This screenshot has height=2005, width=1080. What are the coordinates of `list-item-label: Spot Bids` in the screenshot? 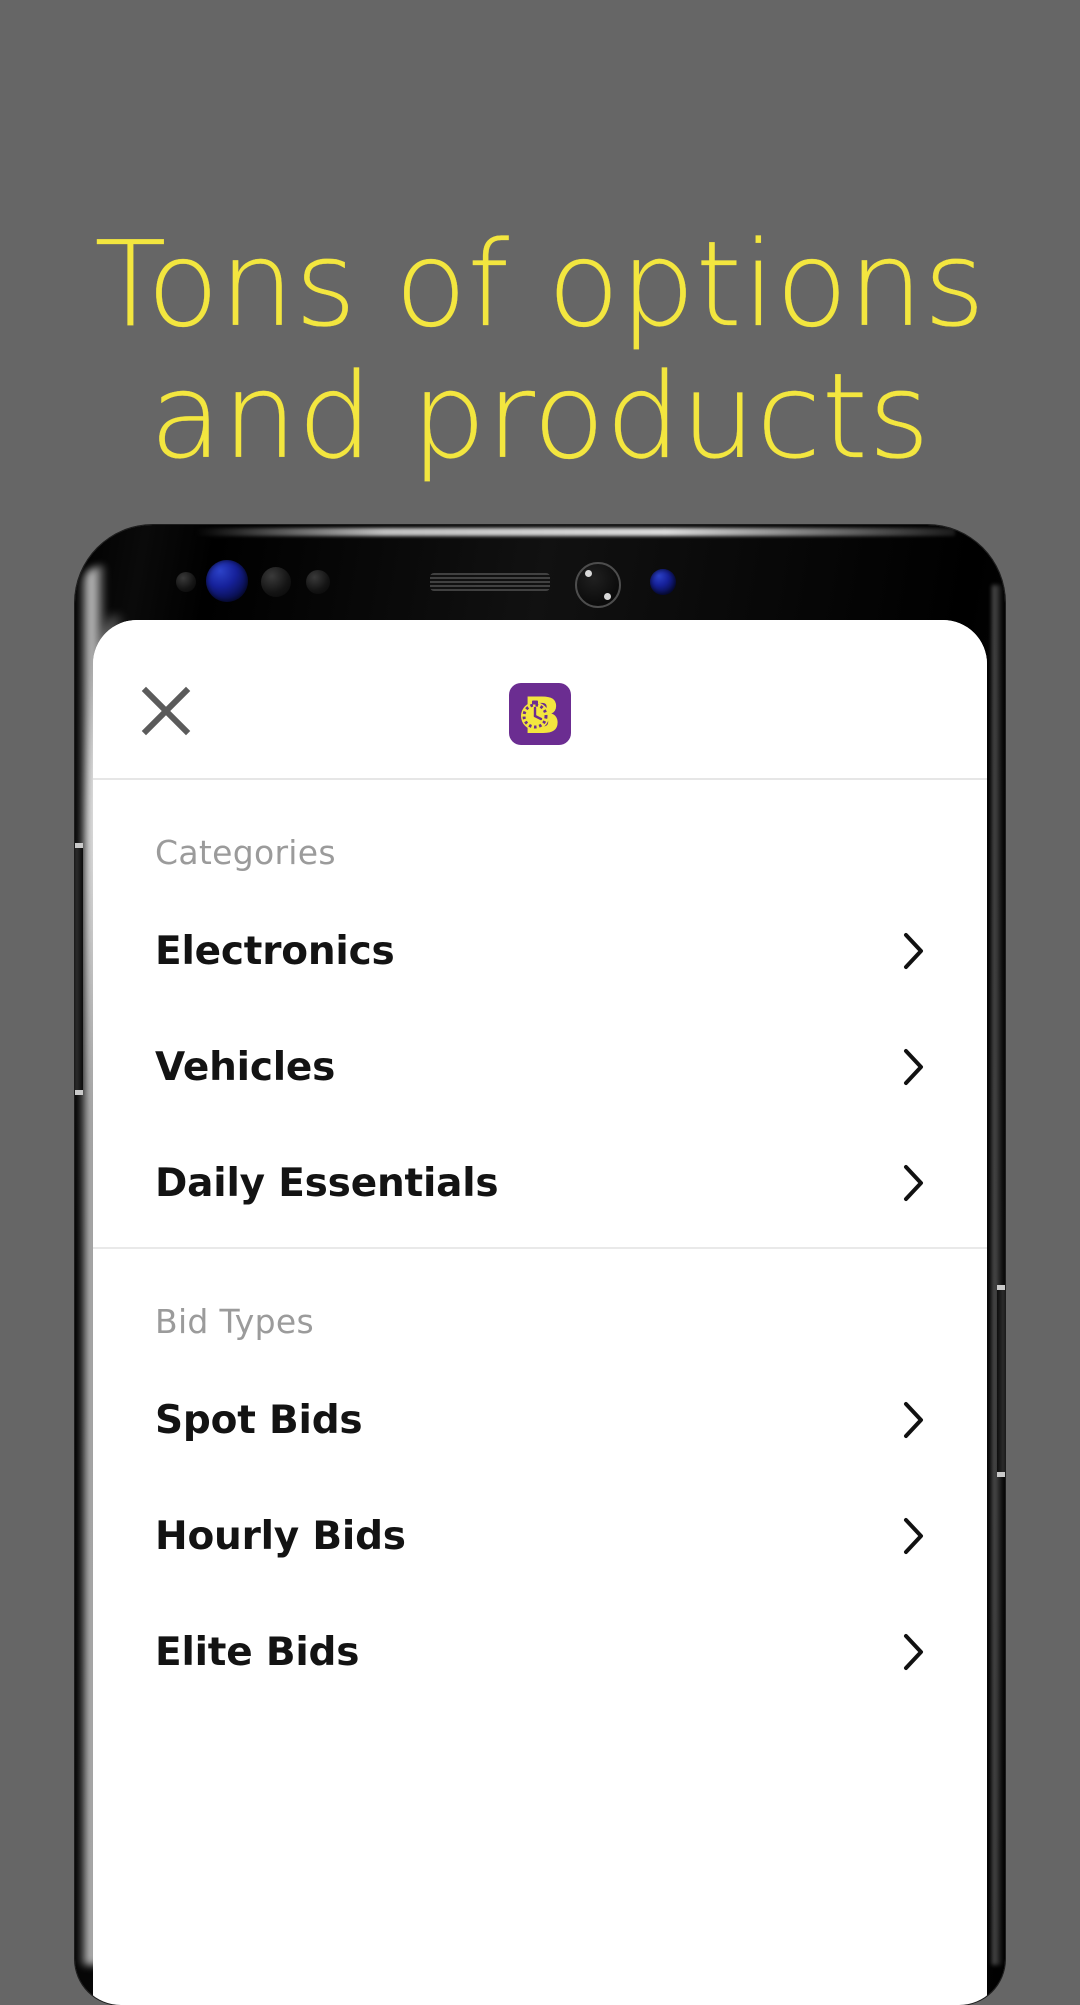 It's located at (259, 1420).